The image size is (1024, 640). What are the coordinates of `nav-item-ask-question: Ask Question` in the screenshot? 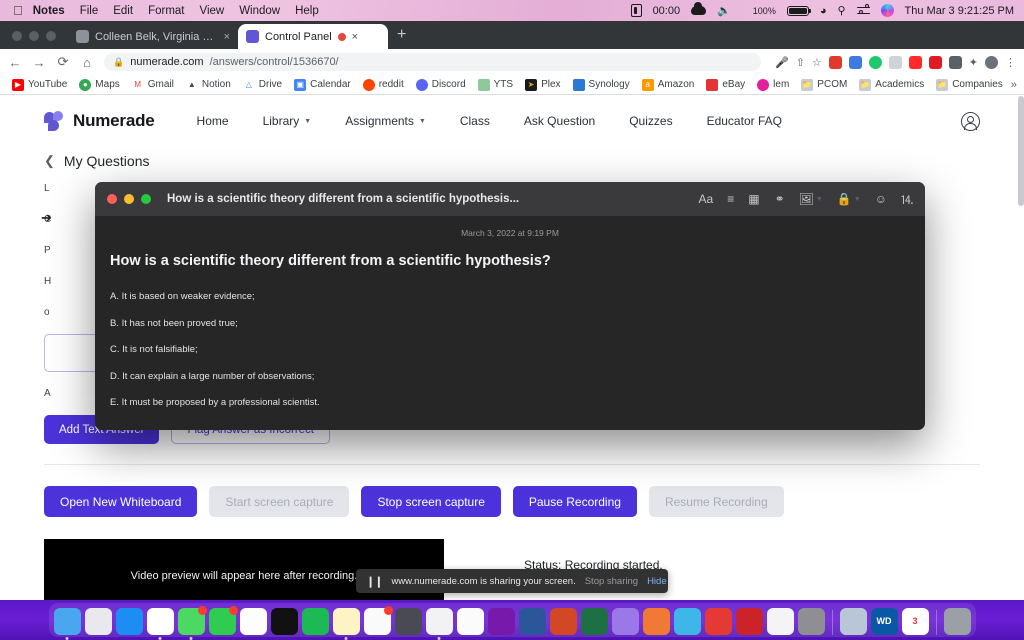 It's located at (559, 121).